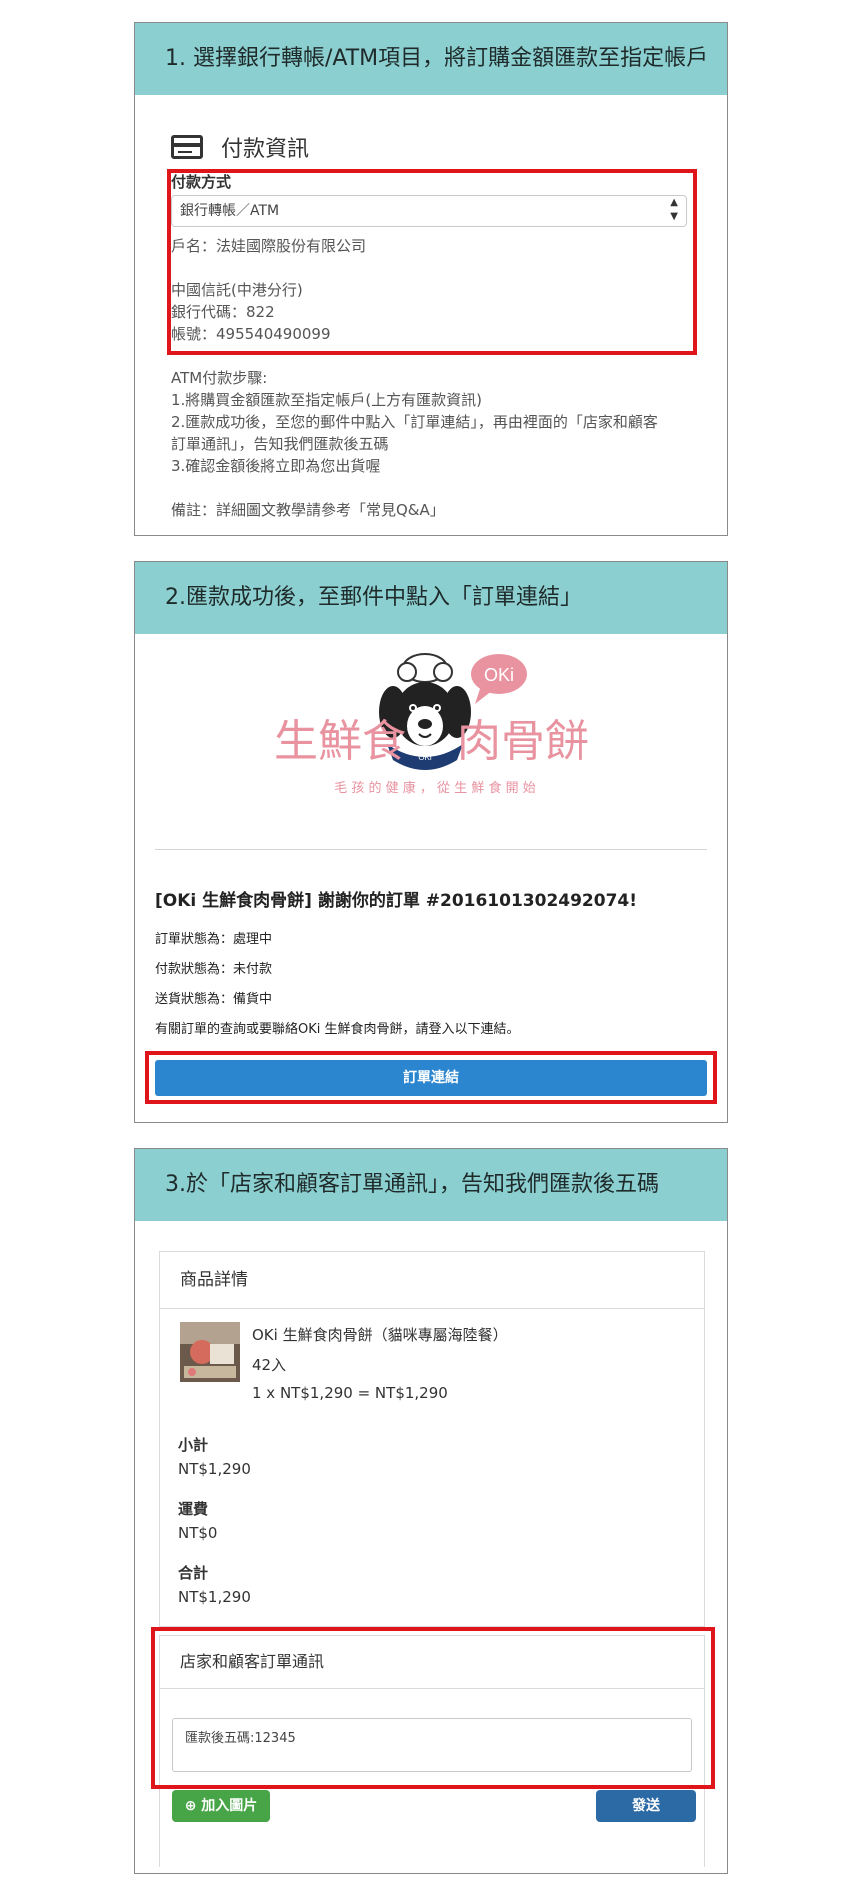 Image resolution: width=861 pixels, height=1899 pixels. What do you see at coordinates (280, 444) in the screenshot?
I see `atm-step-2b: 訂單通訊」，告知我們匯款後五碼` at bounding box center [280, 444].